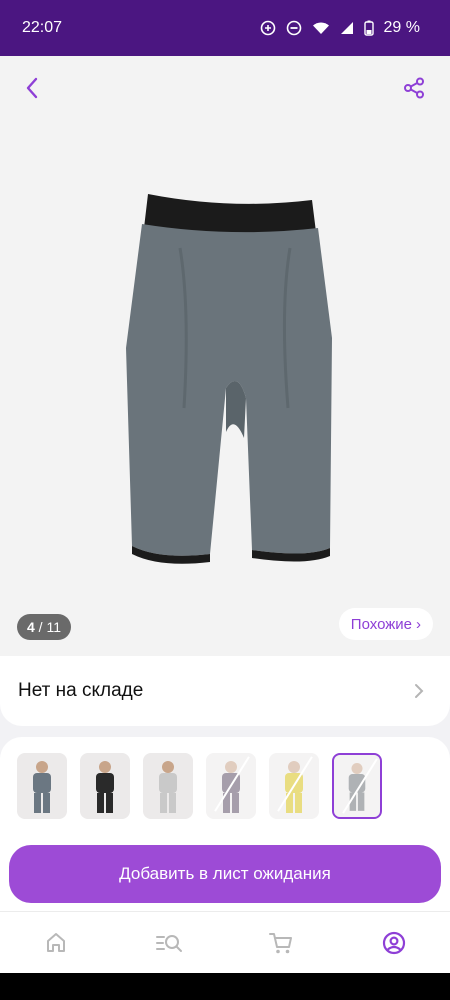  Describe the element at coordinates (320, 28) in the screenshot. I see `wifi-icon` at that location.